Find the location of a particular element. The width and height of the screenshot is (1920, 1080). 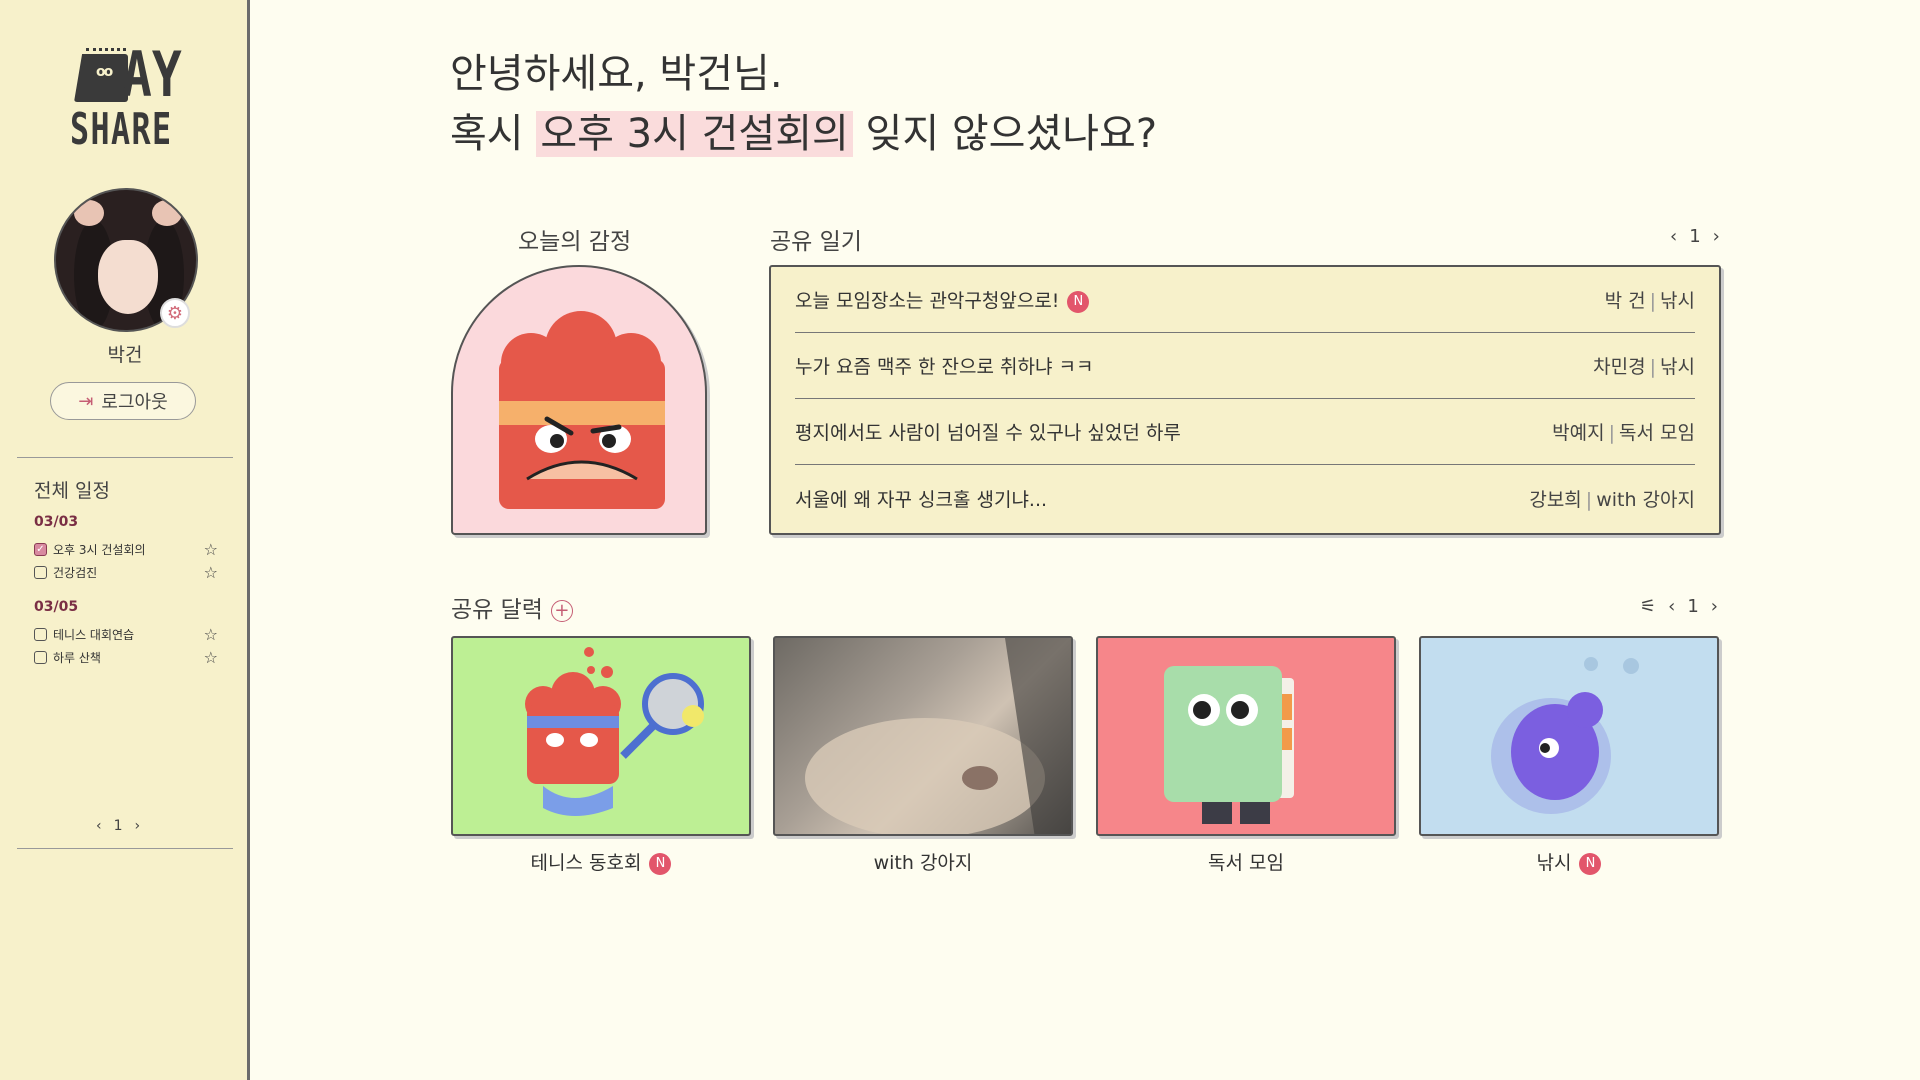

schedule-pager: ‹ 1 › is located at coordinates (118, 826).